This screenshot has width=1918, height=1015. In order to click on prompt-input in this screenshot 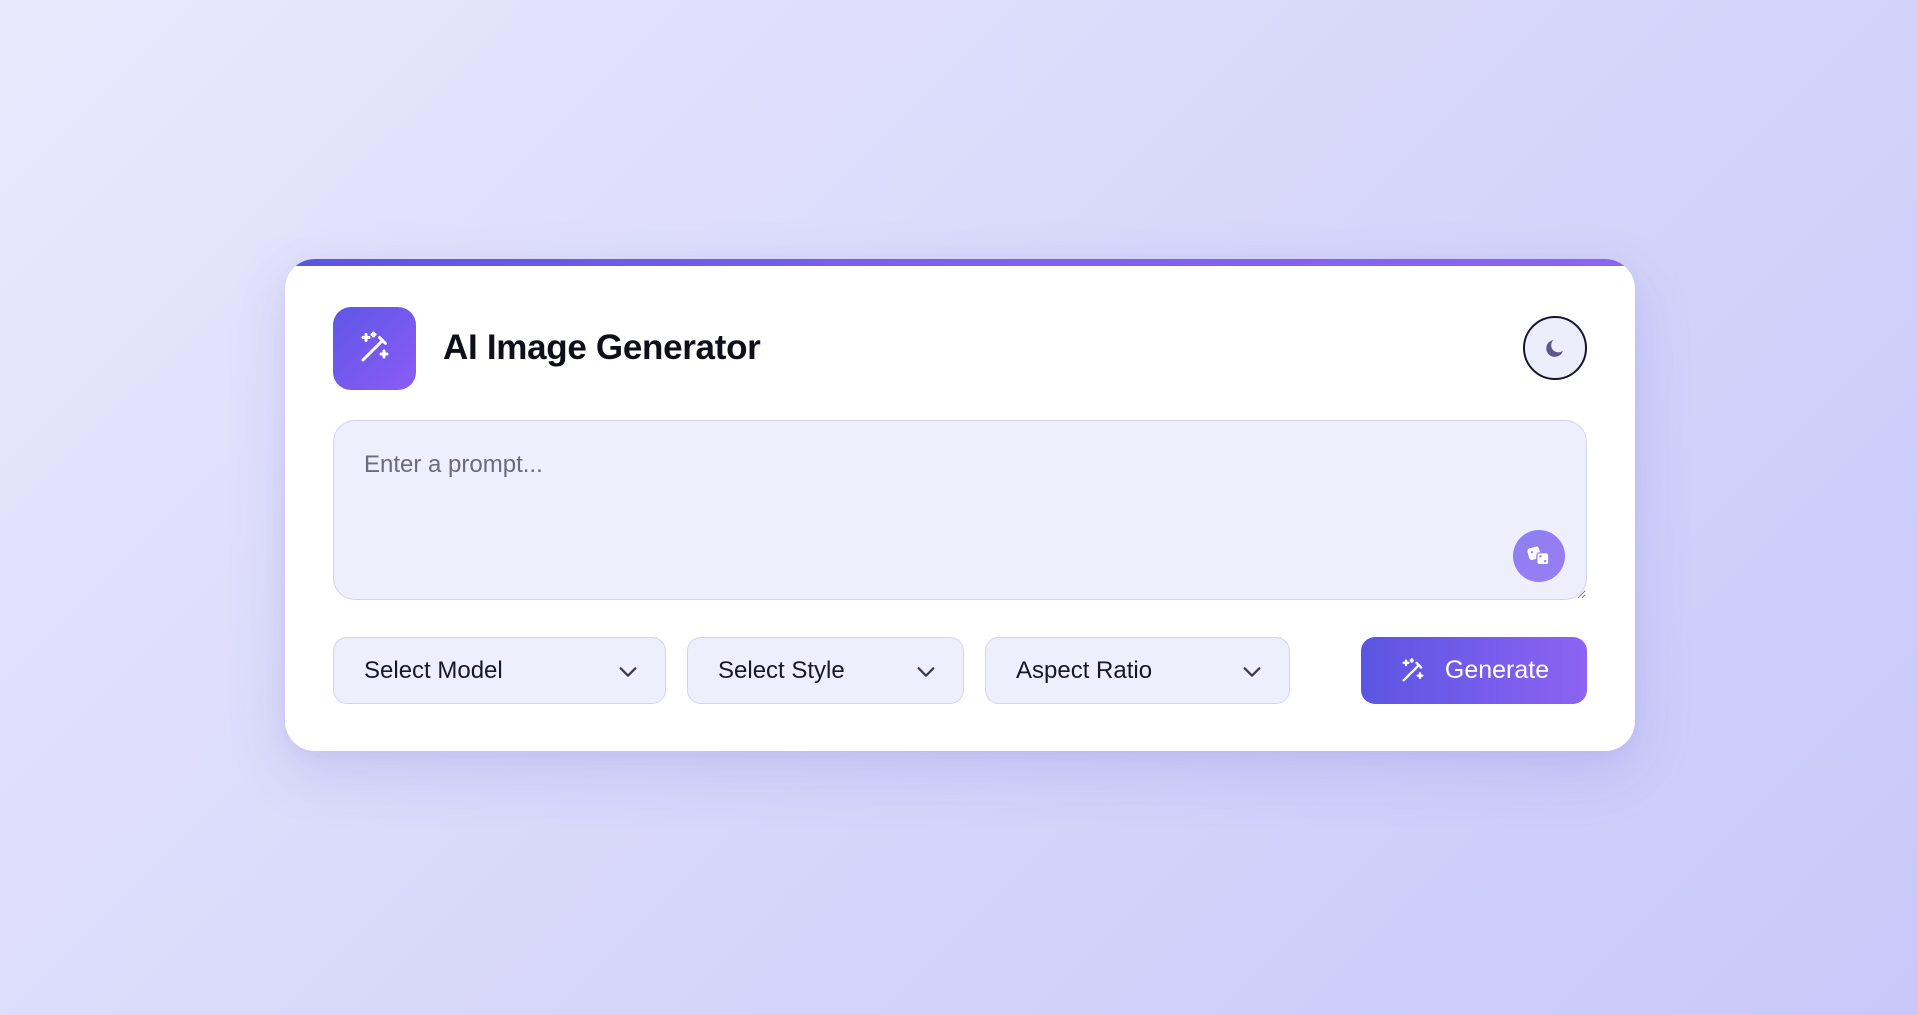, I will do `click(960, 510)`.